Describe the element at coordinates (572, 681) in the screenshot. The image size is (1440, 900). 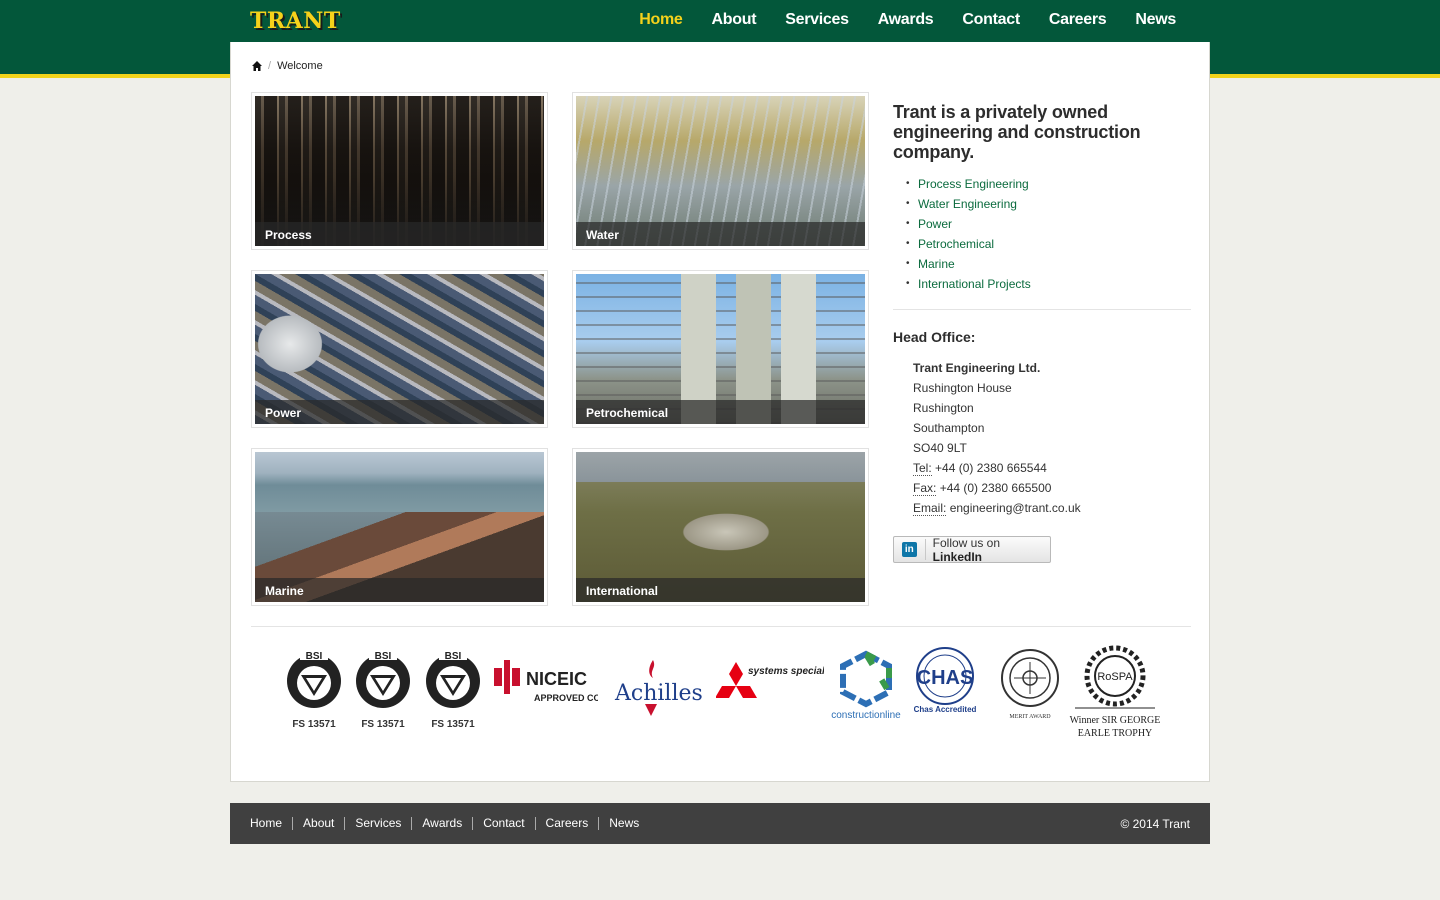
I see `niceic-icon: NICEIC APPROVED CONTRACTOR` at that location.